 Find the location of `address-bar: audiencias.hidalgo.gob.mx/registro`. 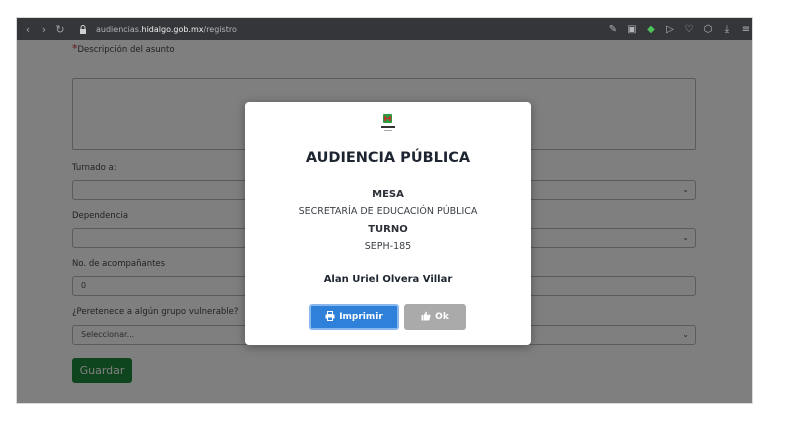

address-bar: audiencias.hidalgo.gob.mx/registro is located at coordinates (166, 29).